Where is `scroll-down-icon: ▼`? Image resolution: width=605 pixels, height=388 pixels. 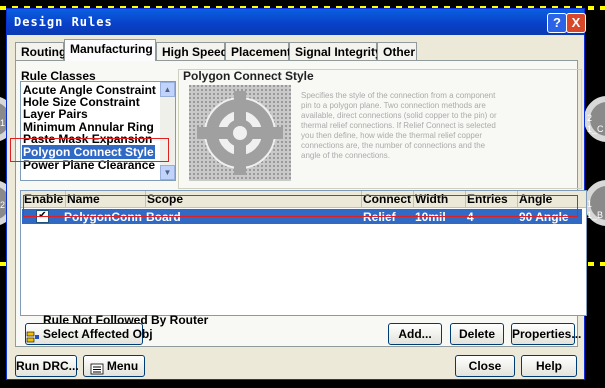
scroll-down-icon: ▼ is located at coordinates (167, 172).